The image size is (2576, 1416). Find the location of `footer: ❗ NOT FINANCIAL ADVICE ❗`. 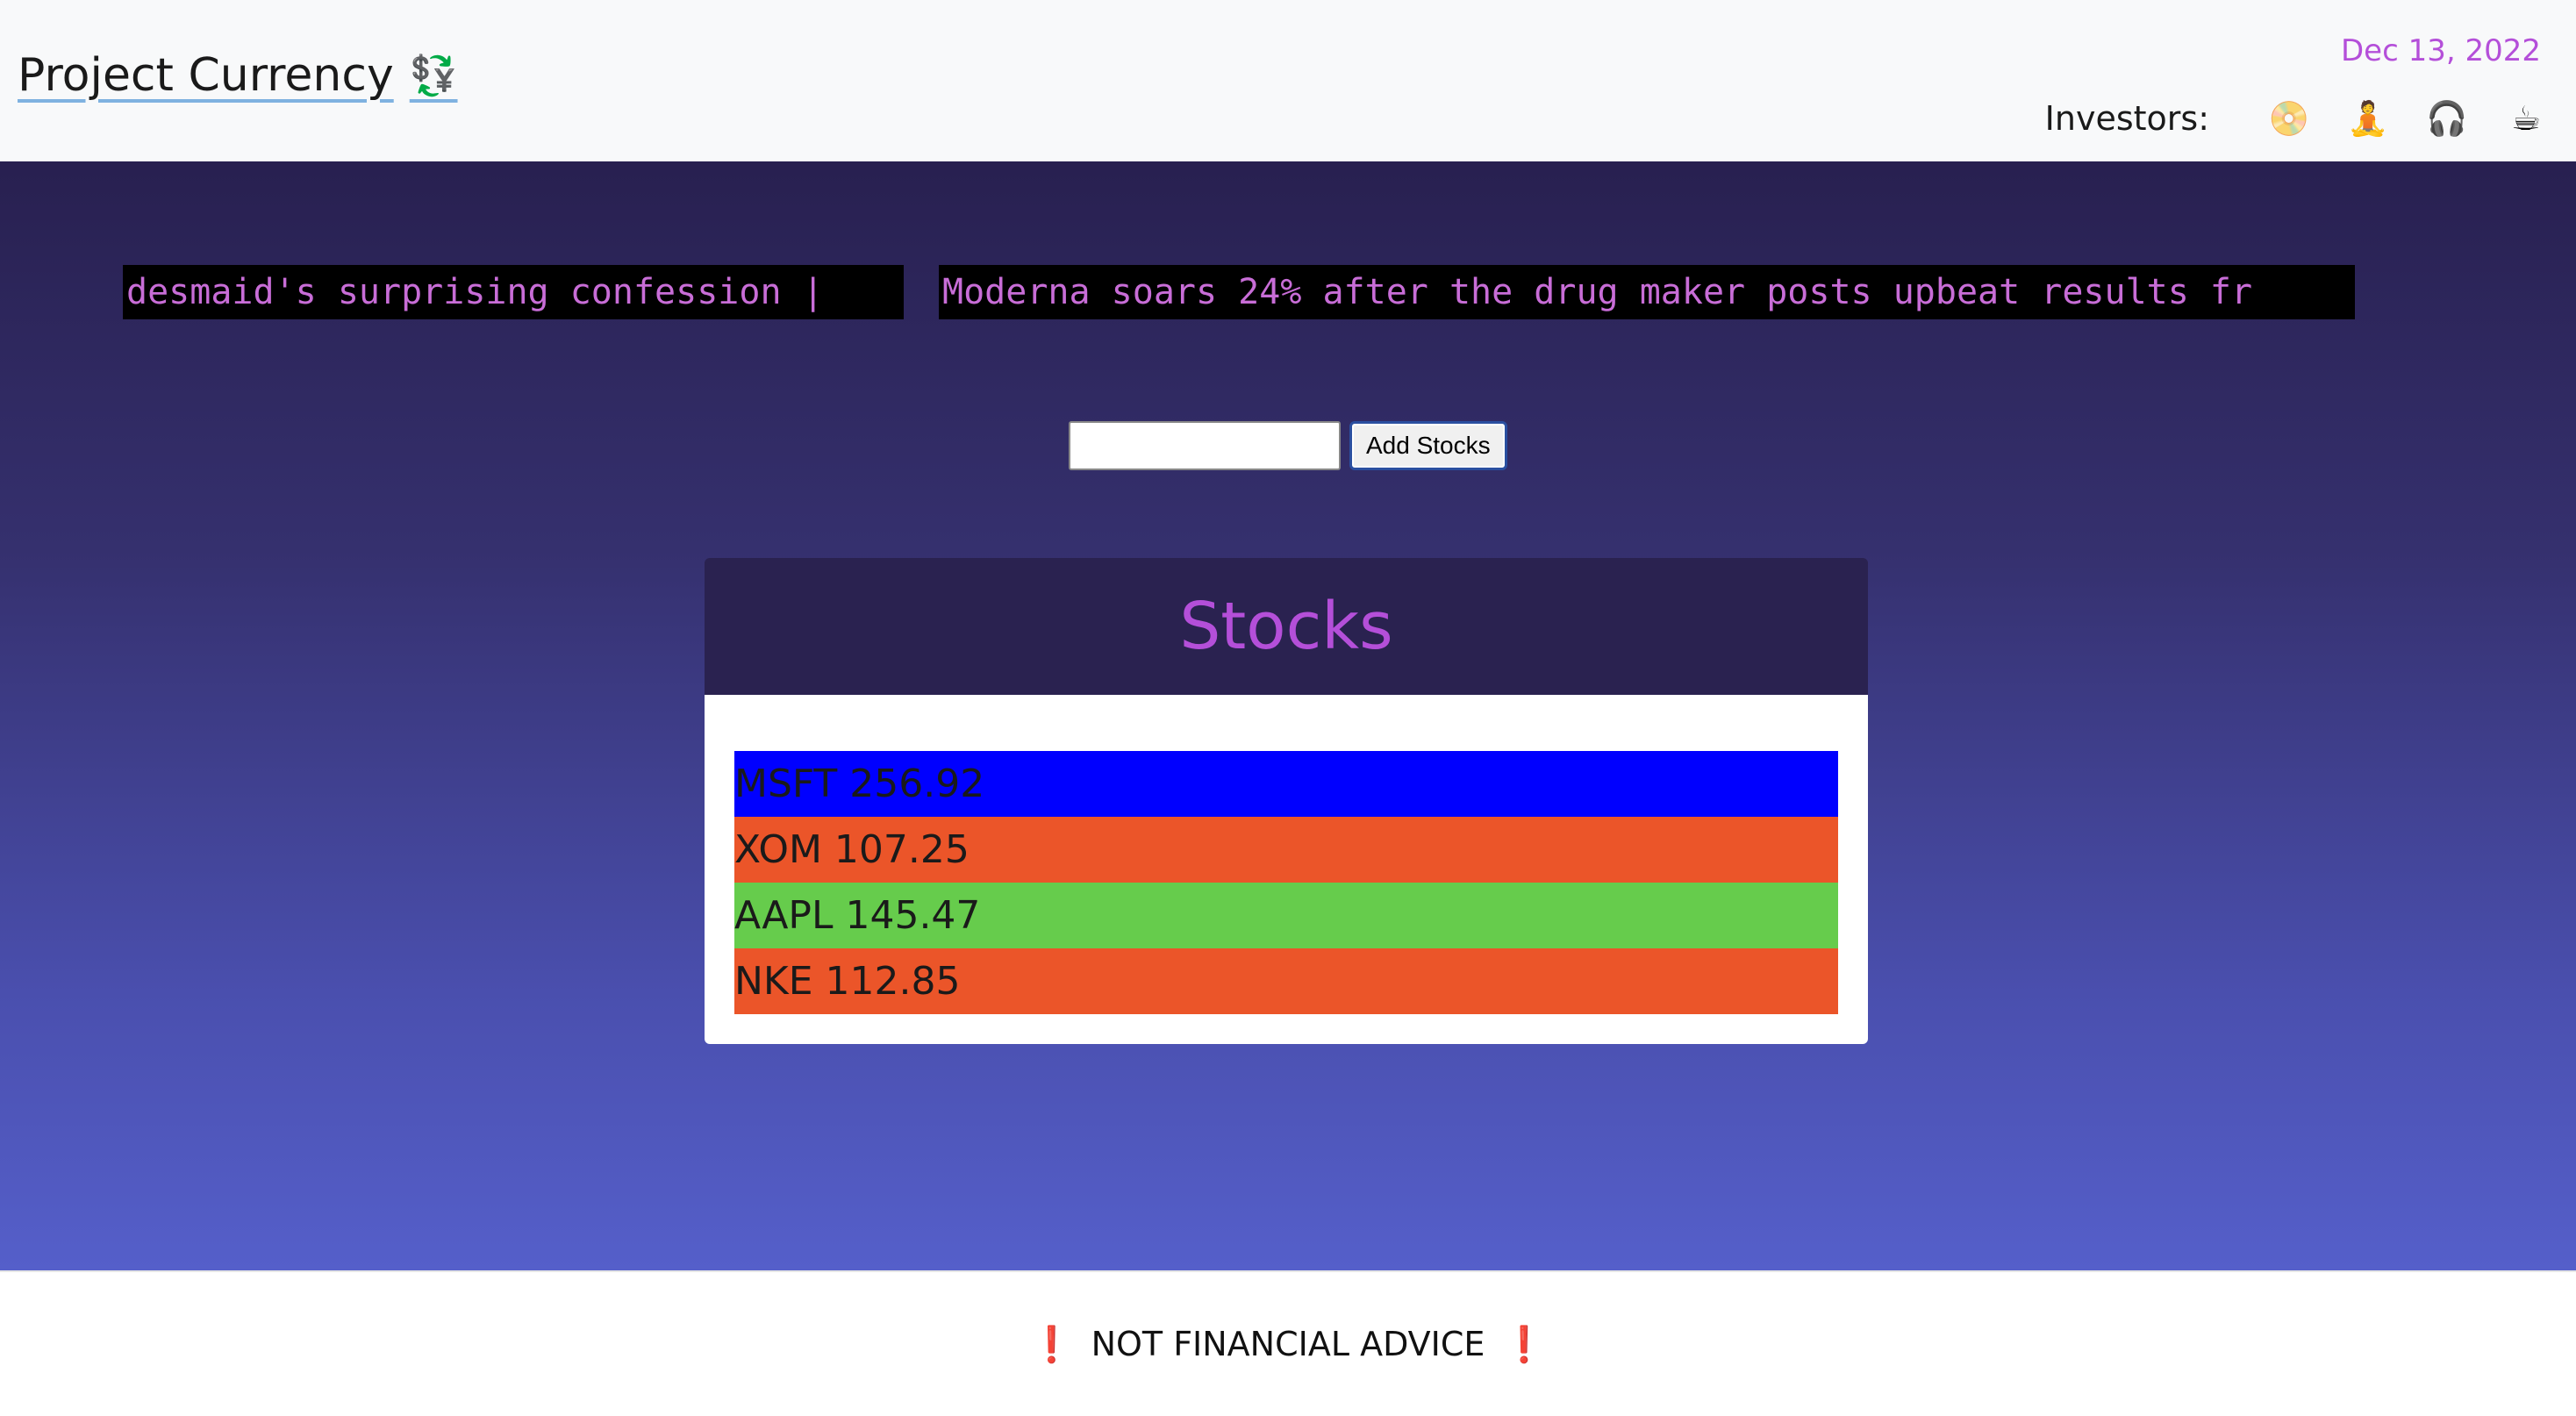

footer: ❗ NOT FINANCIAL ADVICE ❗ is located at coordinates (1288, 1343).